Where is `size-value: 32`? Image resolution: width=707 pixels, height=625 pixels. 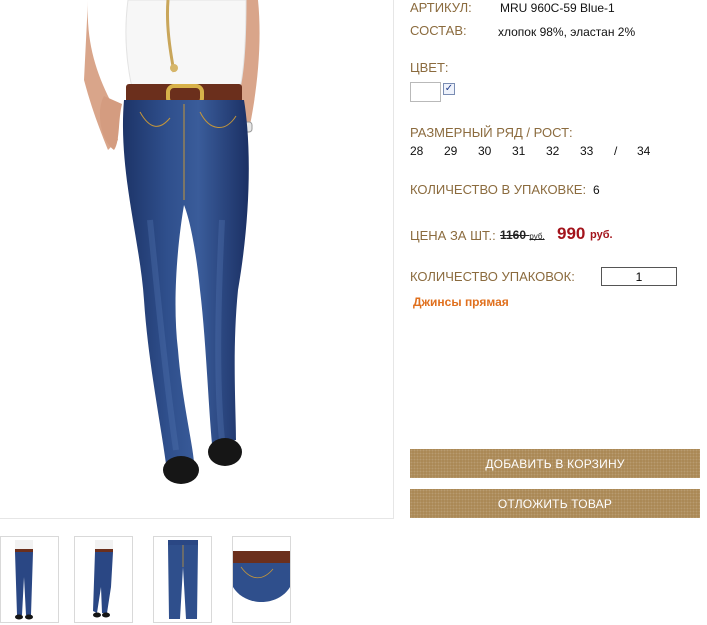
size-value: 32 is located at coordinates (553, 151).